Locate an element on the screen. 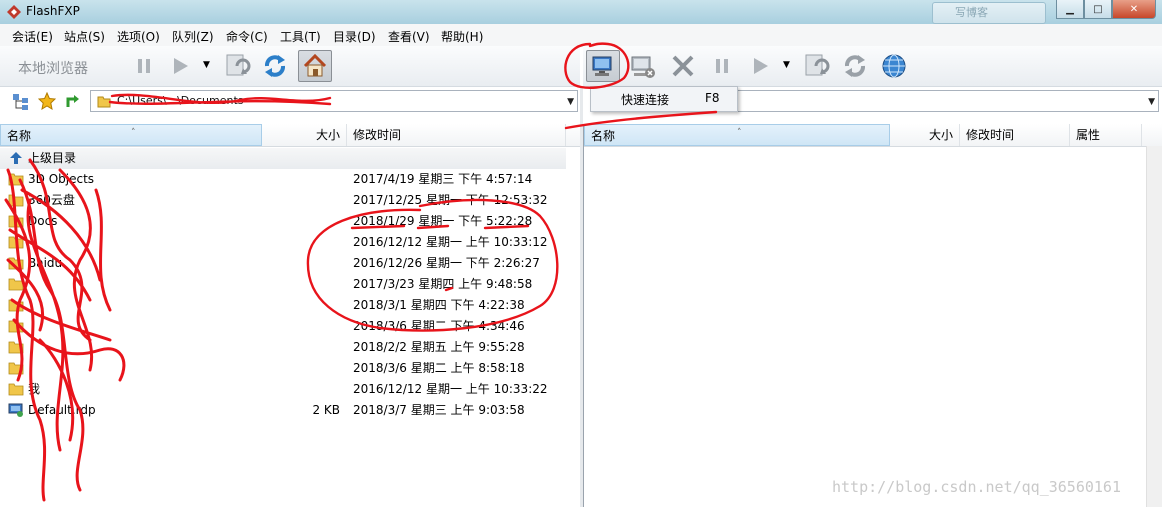  local-list-header: 名称 ˄ 大小 修改时间 is located at coordinates (290, 135).